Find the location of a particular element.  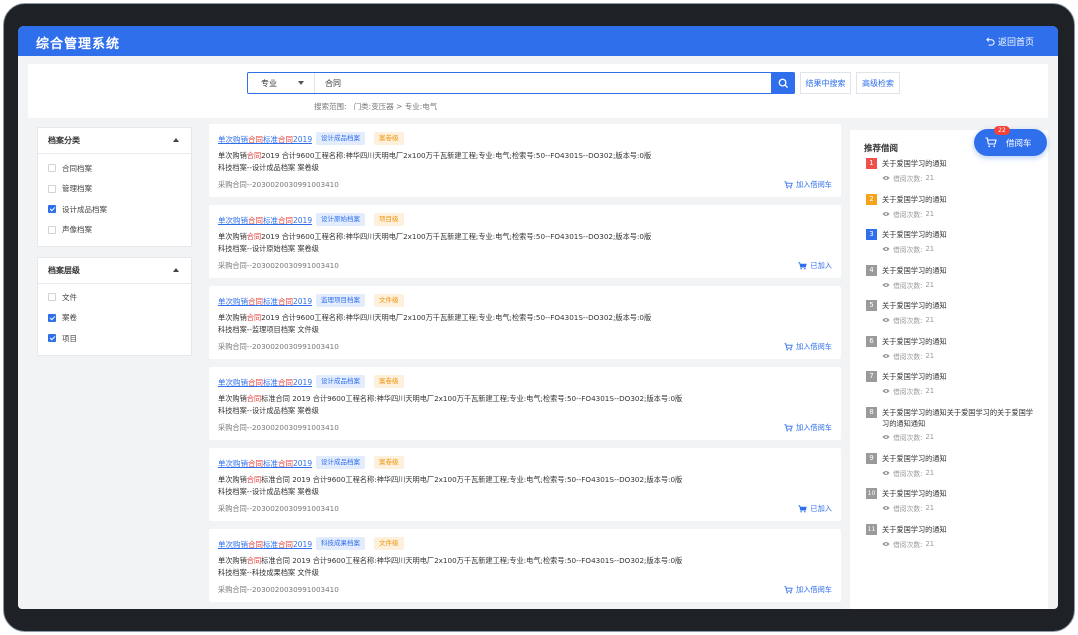

rank-badge: 7 is located at coordinates (871, 376).